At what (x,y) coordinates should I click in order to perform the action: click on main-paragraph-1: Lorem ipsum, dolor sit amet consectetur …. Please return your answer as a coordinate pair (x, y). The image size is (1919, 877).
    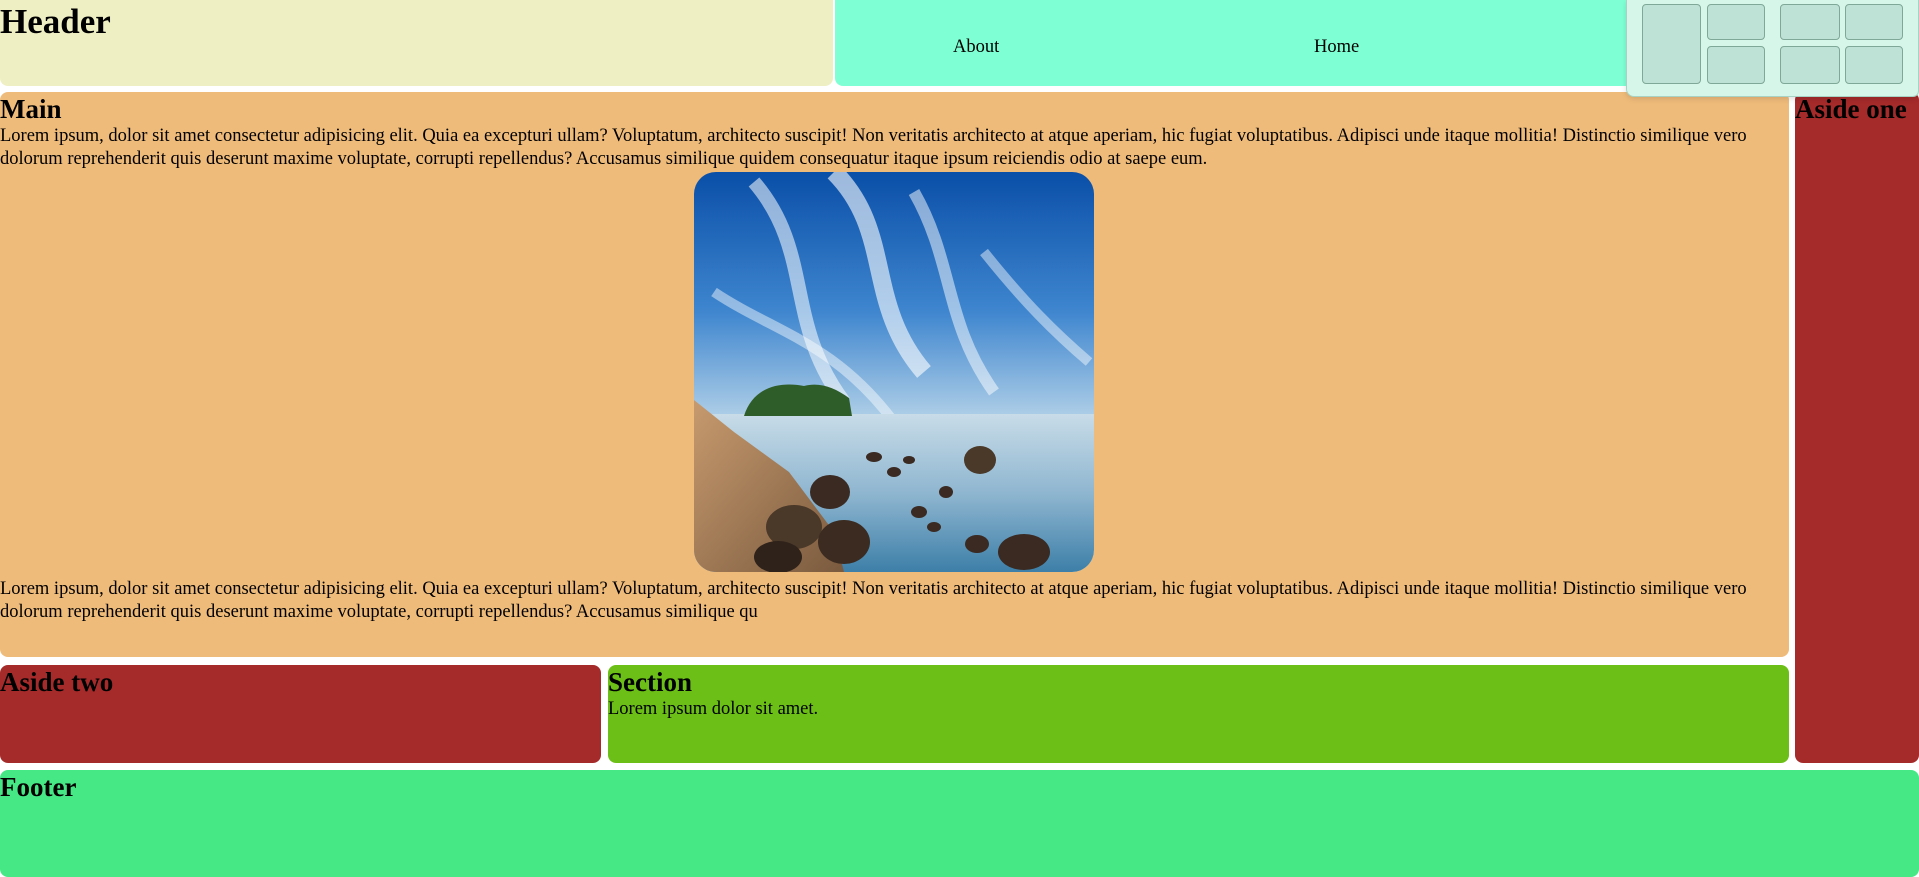
    Looking at the image, I should click on (873, 148).